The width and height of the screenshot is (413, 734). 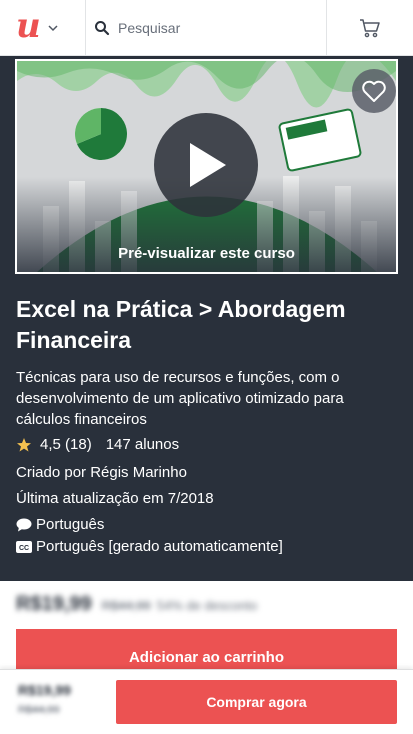 What do you see at coordinates (207, 605) in the screenshot?
I see `discount-label: 54% de desconto` at bounding box center [207, 605].